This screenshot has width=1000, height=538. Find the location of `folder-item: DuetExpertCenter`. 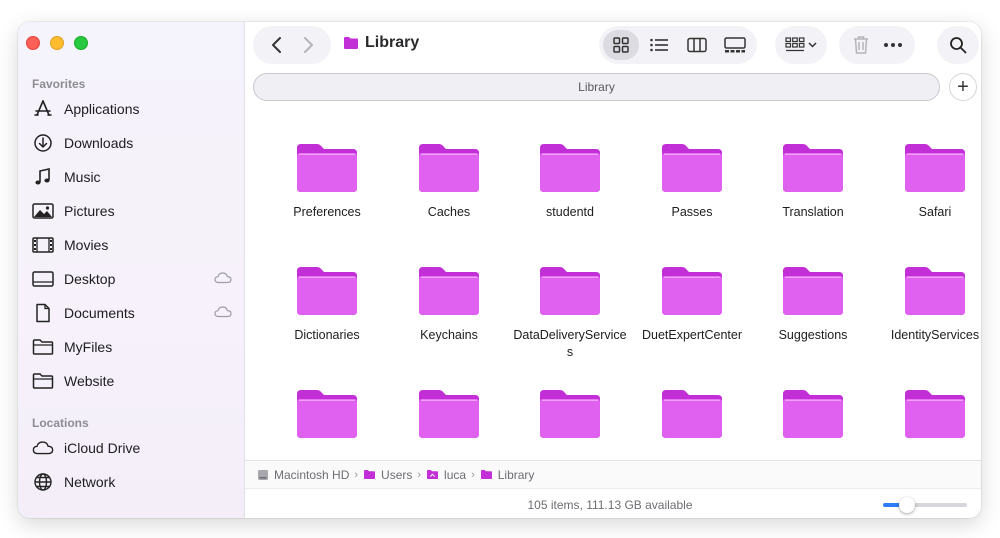

folder-item: DuetExpertCenter is located at coordinates (692, 304).